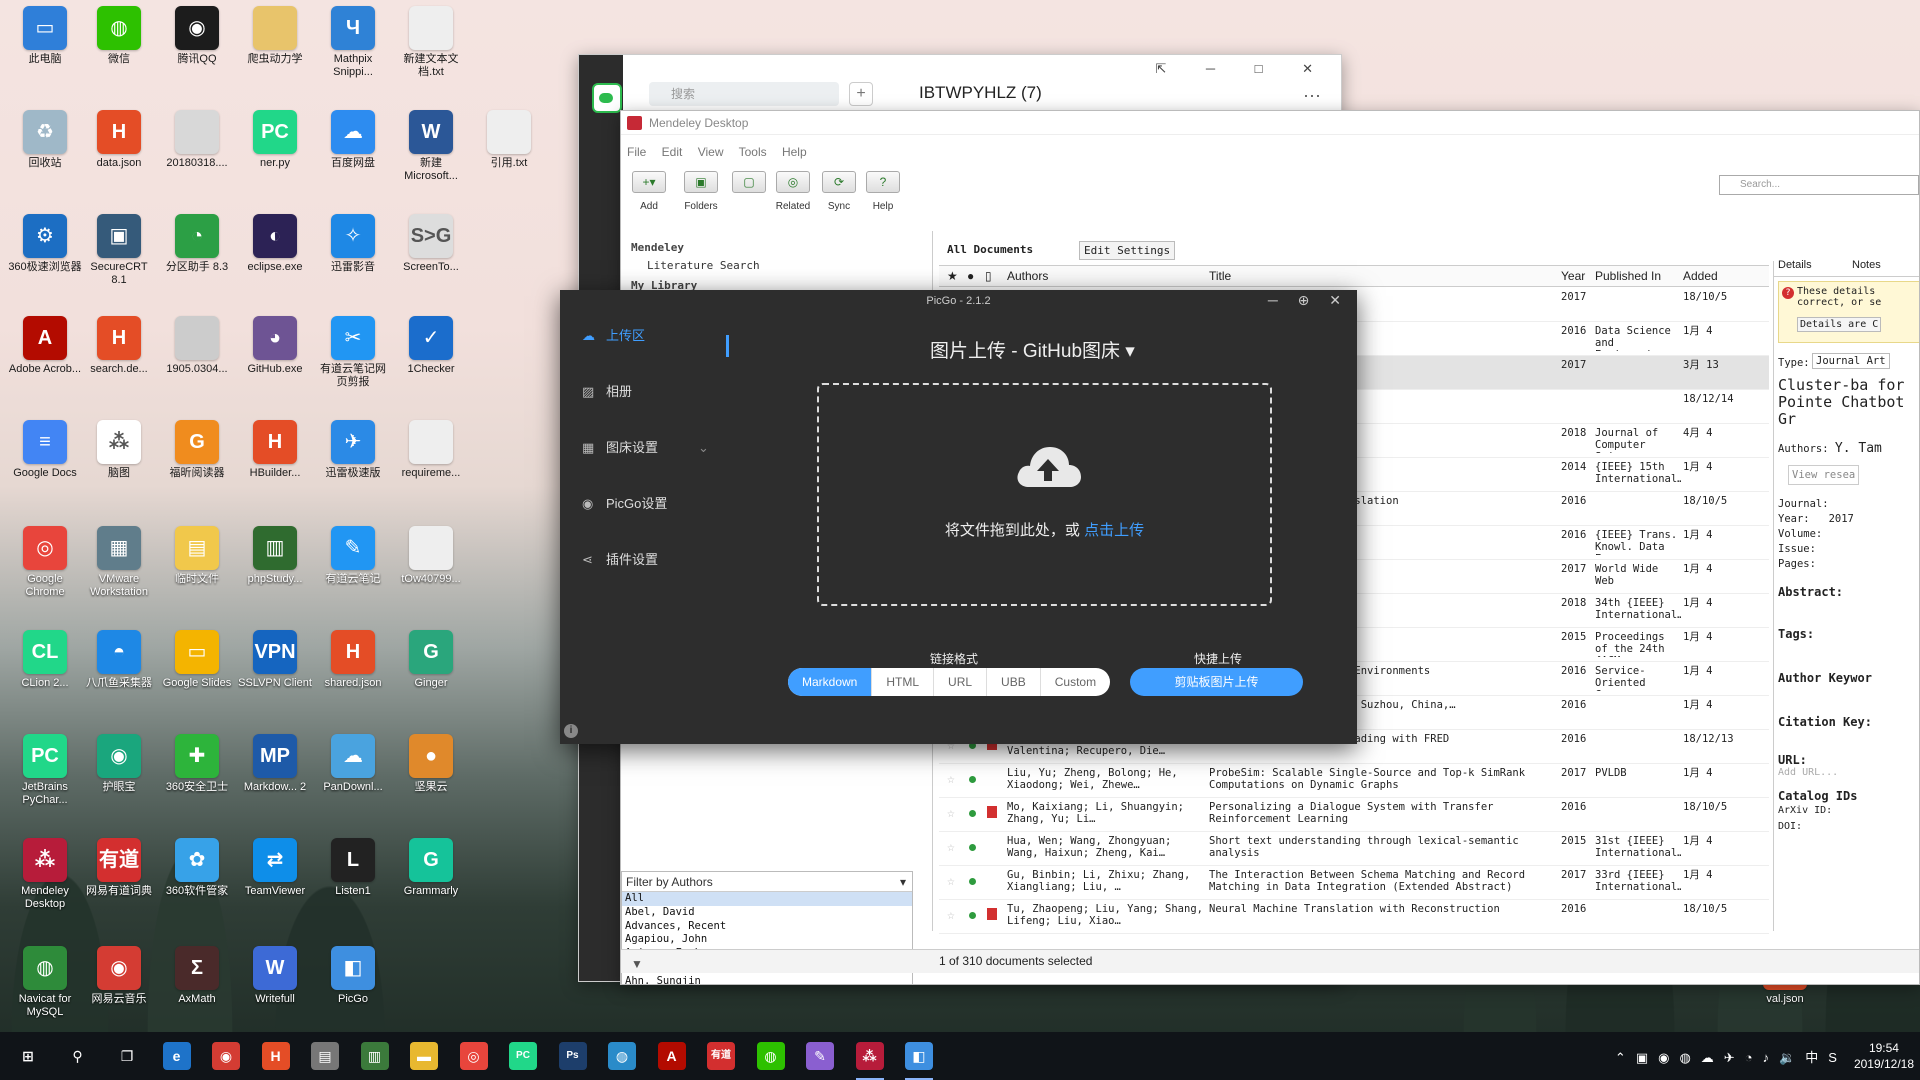  I want to click on desktop-icon-item: ✎ 有道云笔记, so click(353, 556).